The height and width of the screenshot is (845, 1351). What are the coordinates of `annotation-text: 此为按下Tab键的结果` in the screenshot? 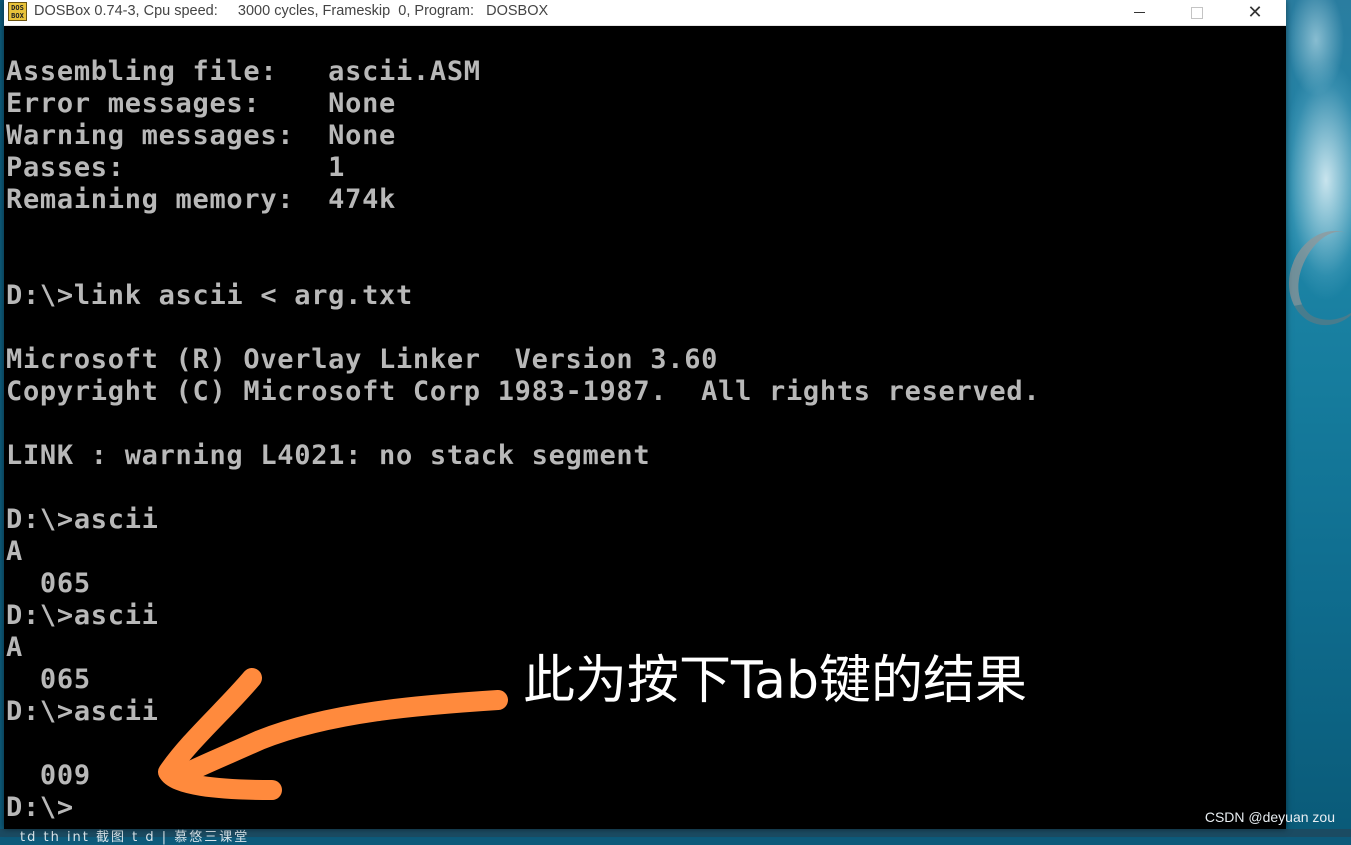 It's located at (775, 681).